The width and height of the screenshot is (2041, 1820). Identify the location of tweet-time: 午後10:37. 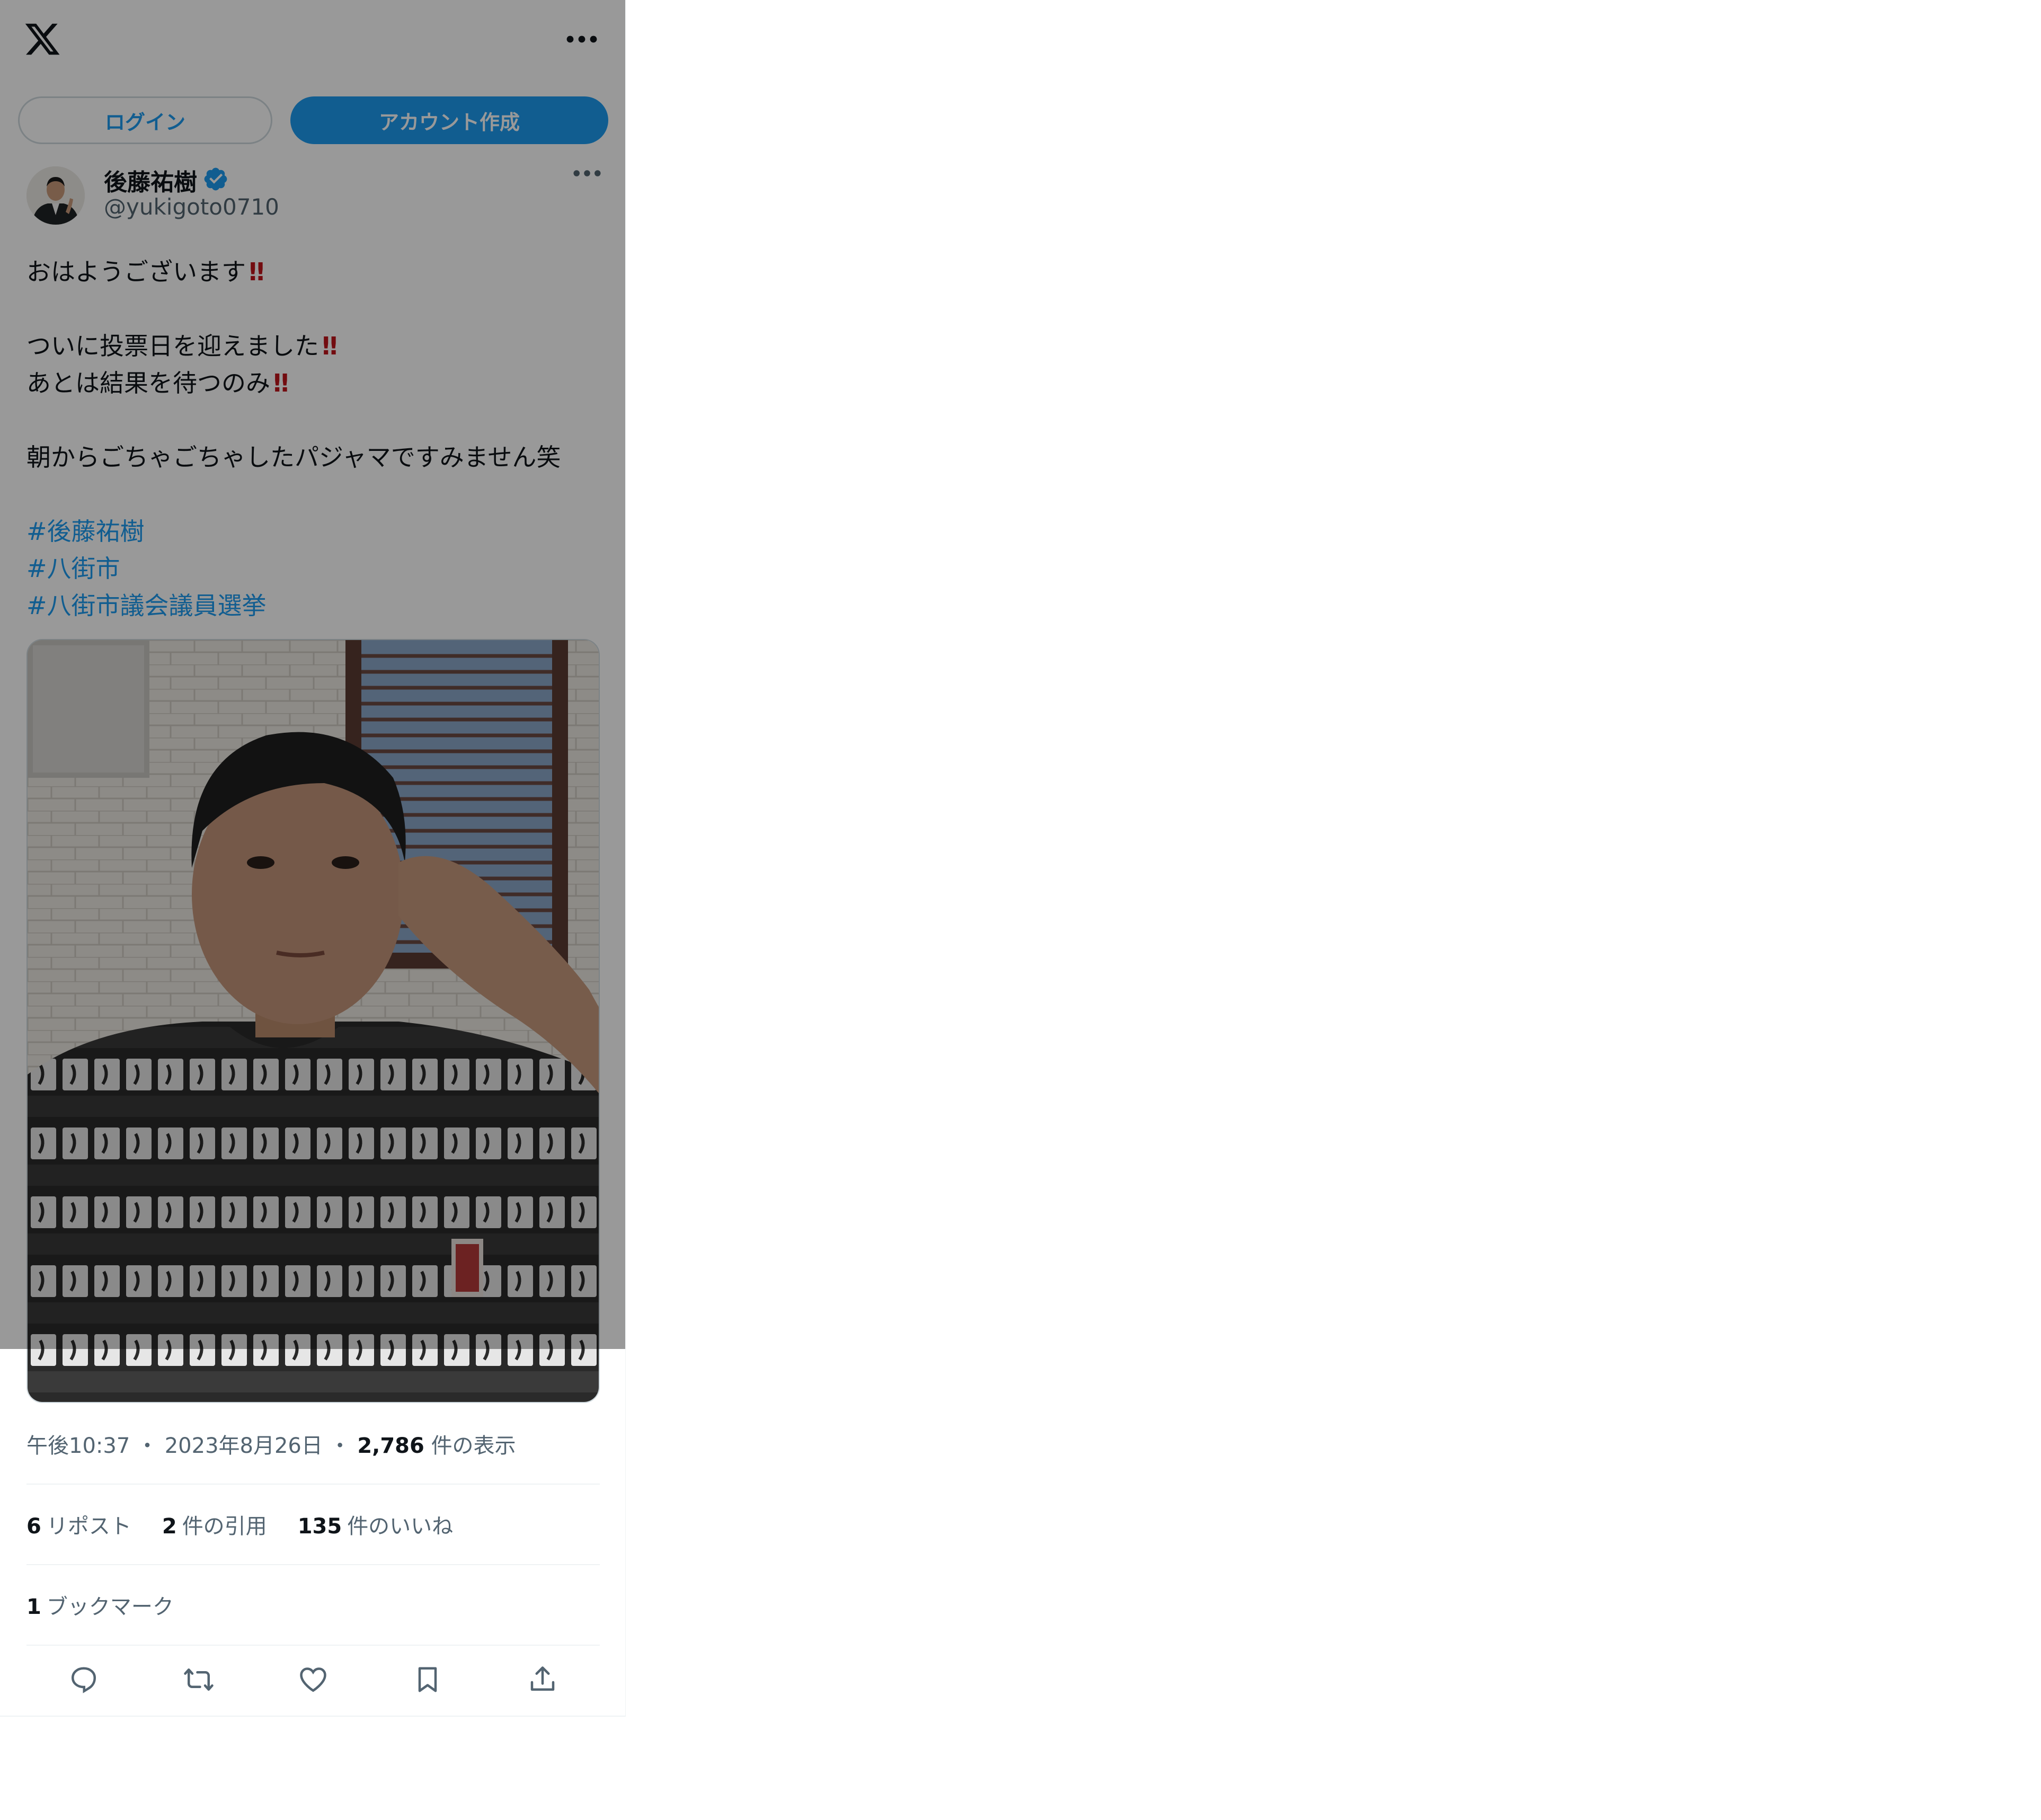
(78, 1446).